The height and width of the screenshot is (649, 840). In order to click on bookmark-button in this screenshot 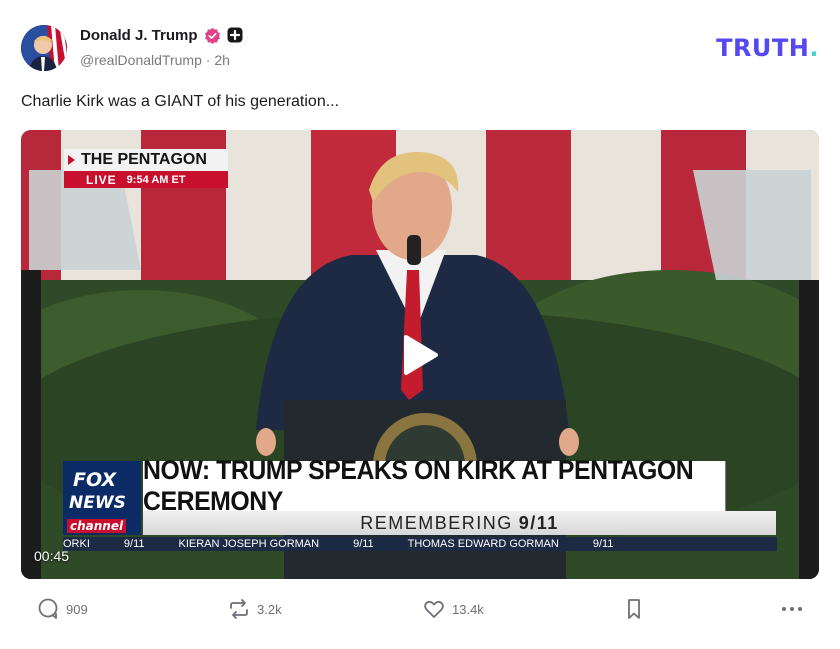, I will do `click(637, 609)`.